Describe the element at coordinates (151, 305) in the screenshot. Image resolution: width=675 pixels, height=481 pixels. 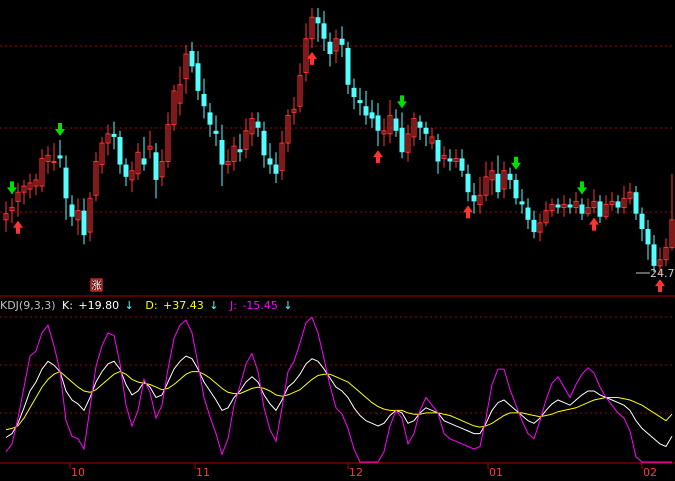
I see `d-label: D:` at that location.